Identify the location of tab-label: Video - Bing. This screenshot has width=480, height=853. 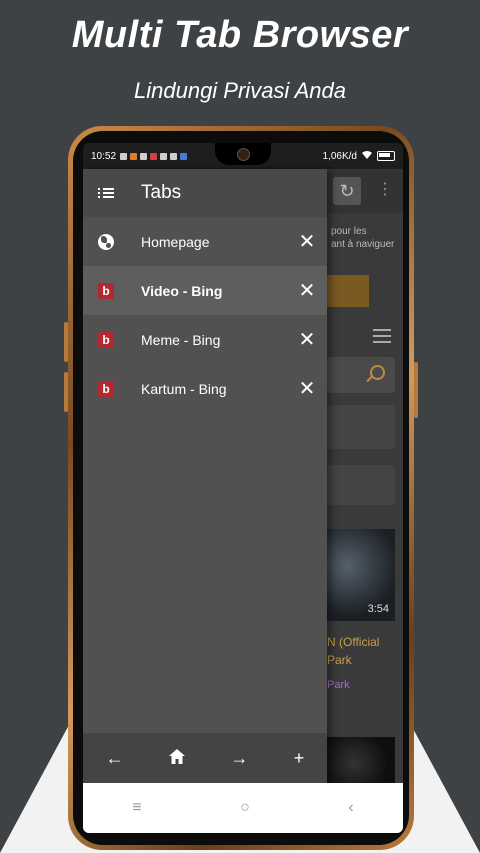
(182, 290).